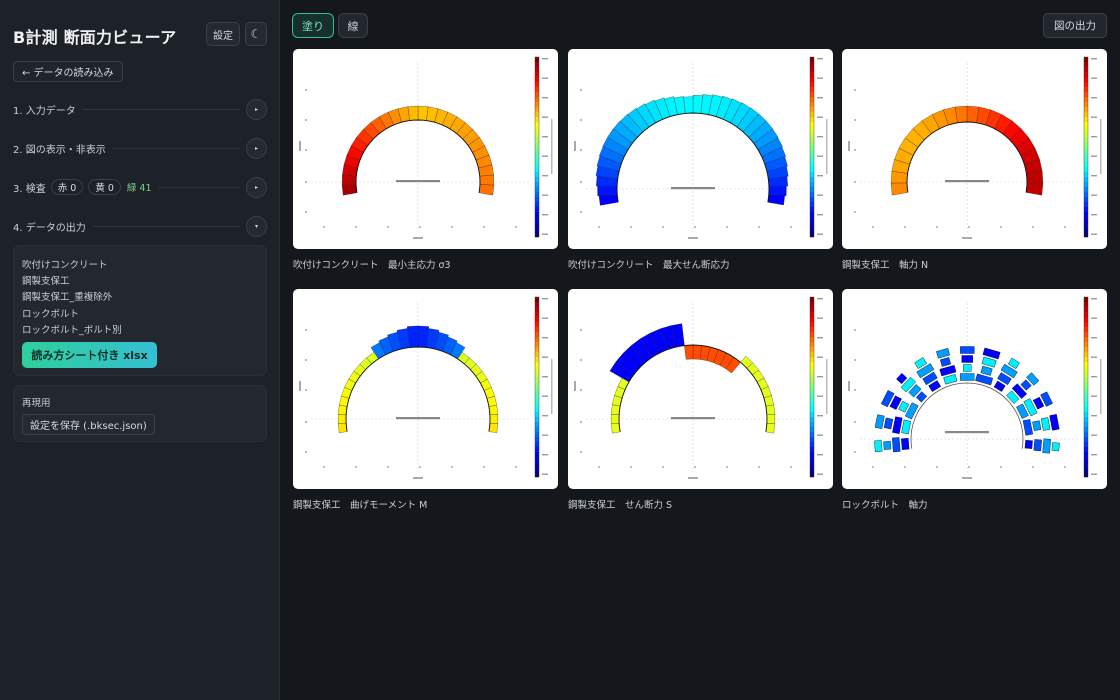  Describe the element at coordinates (89, 355) in the screenshot. I see `xlsx-export-button: 読み方シート付き xlsx` at that location.